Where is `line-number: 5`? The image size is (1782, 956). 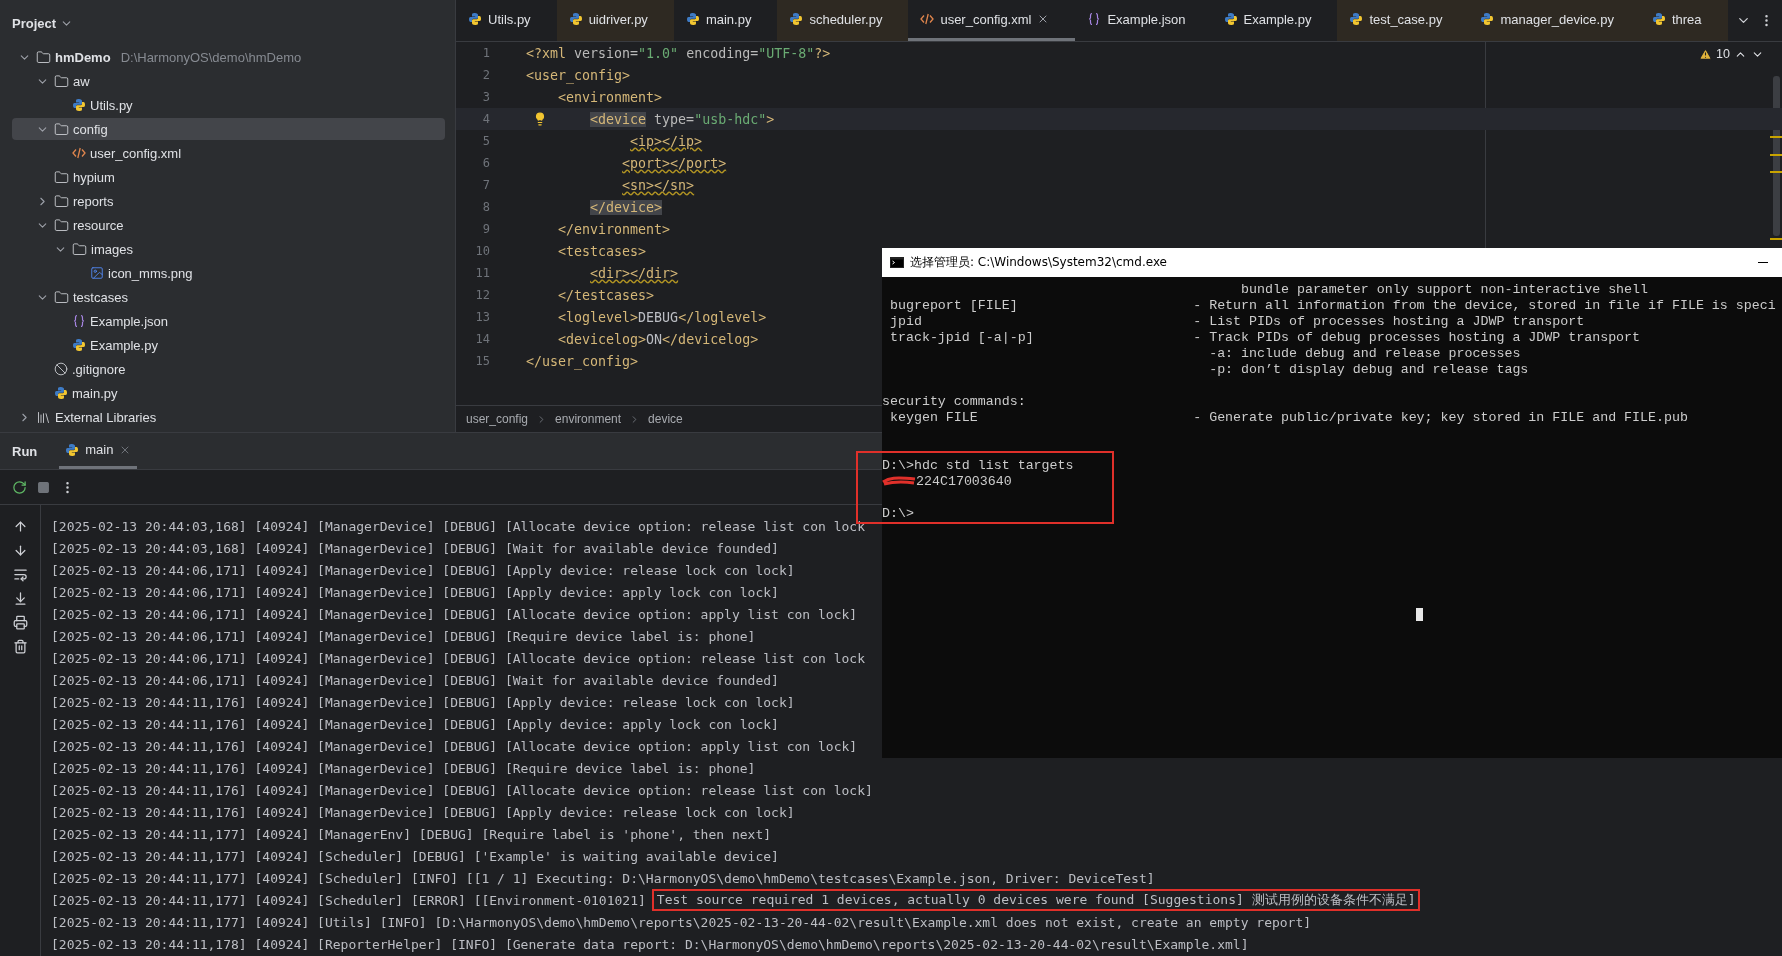 line-number: 5 is located at coordinates (486, 141).